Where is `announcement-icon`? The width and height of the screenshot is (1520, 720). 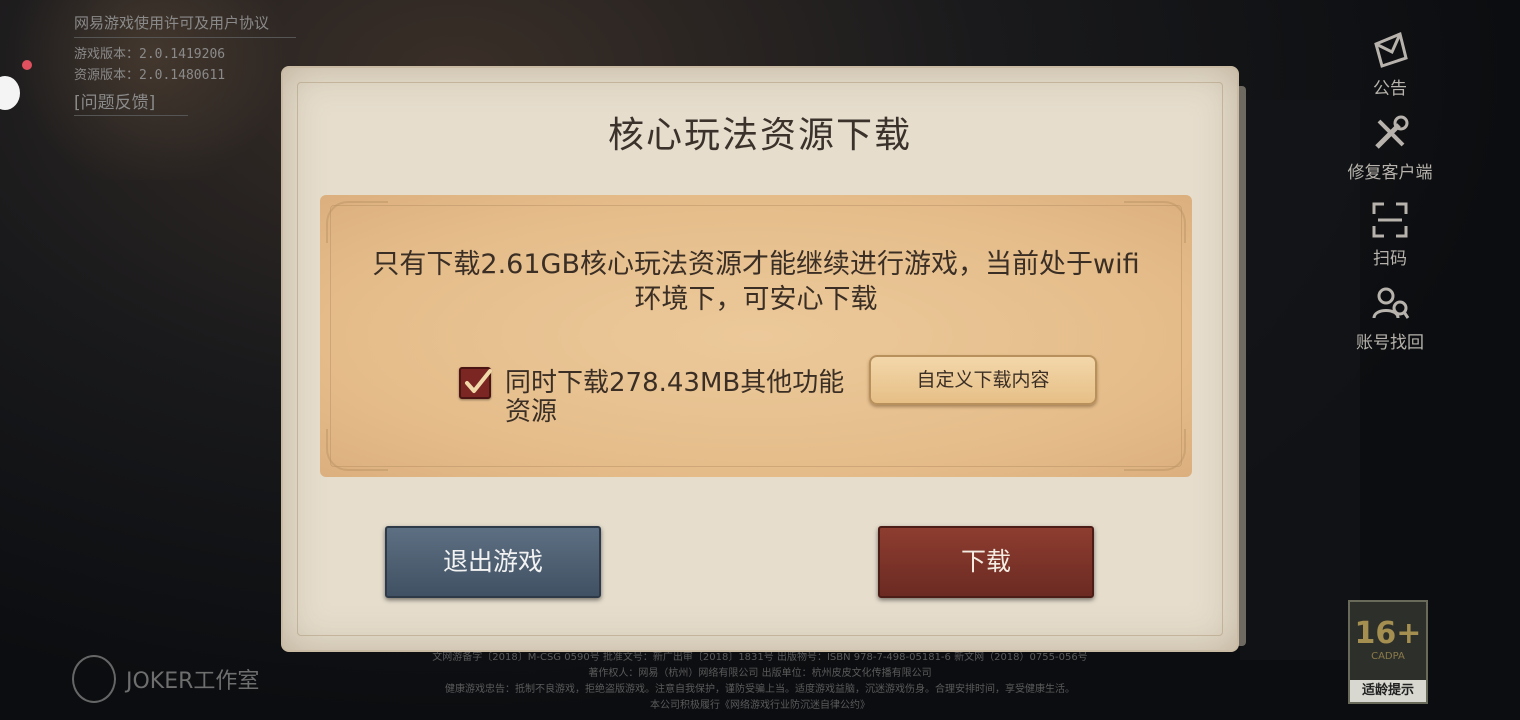 announcement-icon is located at coordinates (1390, 50).